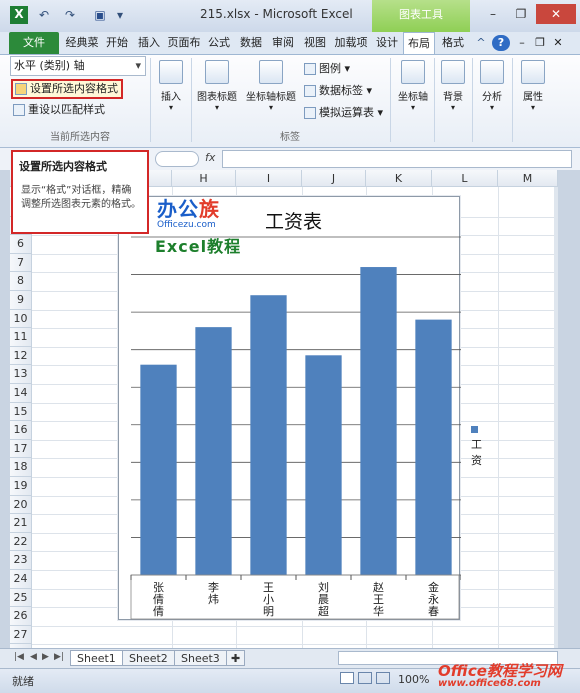 The width and height of the screenshot is (580, 693). I want to click on next-sheet-icon: ▶, so click(45, 657).